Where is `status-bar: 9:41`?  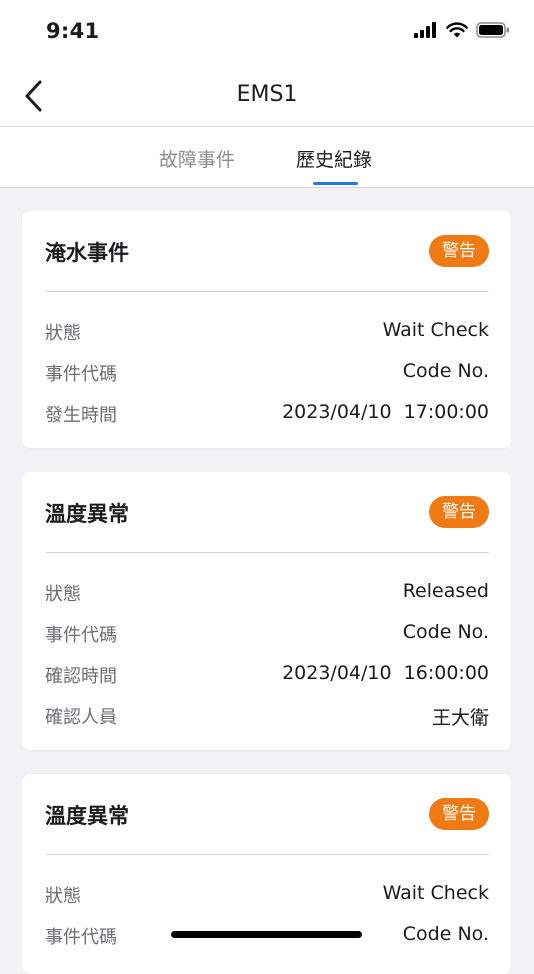
status-bar: 9:41 is located at coordinates (267, 32).